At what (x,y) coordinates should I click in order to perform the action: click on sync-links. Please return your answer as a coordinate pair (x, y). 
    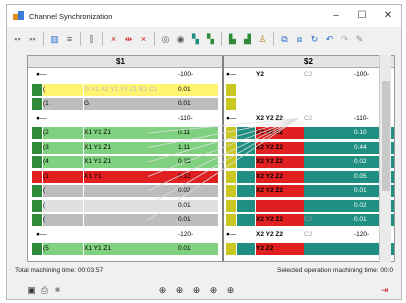
    Looking at the image, I should click on (223, 169).